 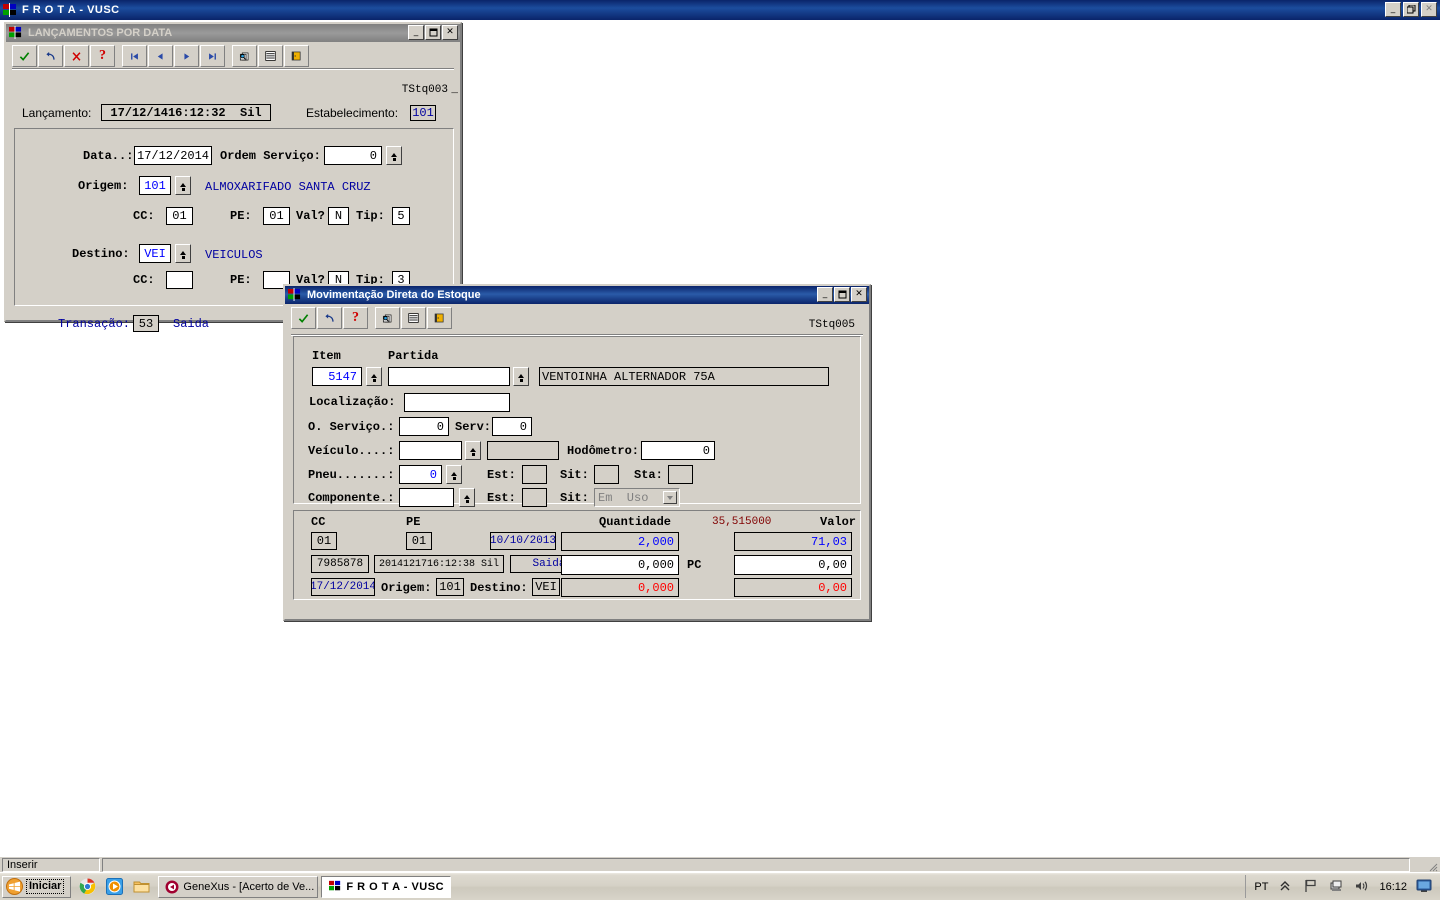 I want to click on partida-input, so click(x=449, y=376).